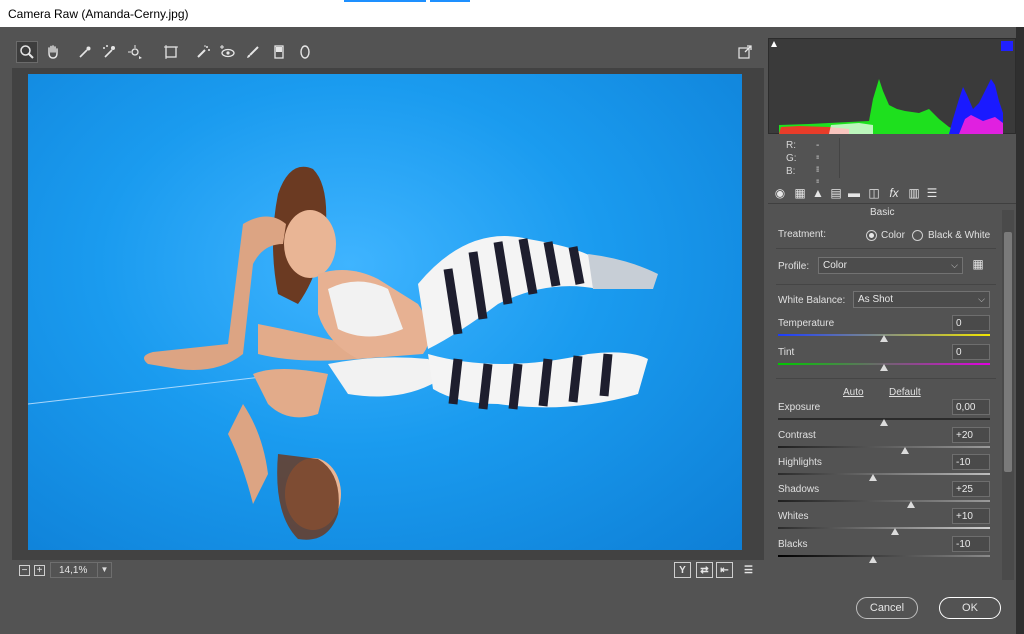  Describe the element at coordinates (793, 544) in the screenshot. I see `slider-label-blacks: Blacks` at that location.